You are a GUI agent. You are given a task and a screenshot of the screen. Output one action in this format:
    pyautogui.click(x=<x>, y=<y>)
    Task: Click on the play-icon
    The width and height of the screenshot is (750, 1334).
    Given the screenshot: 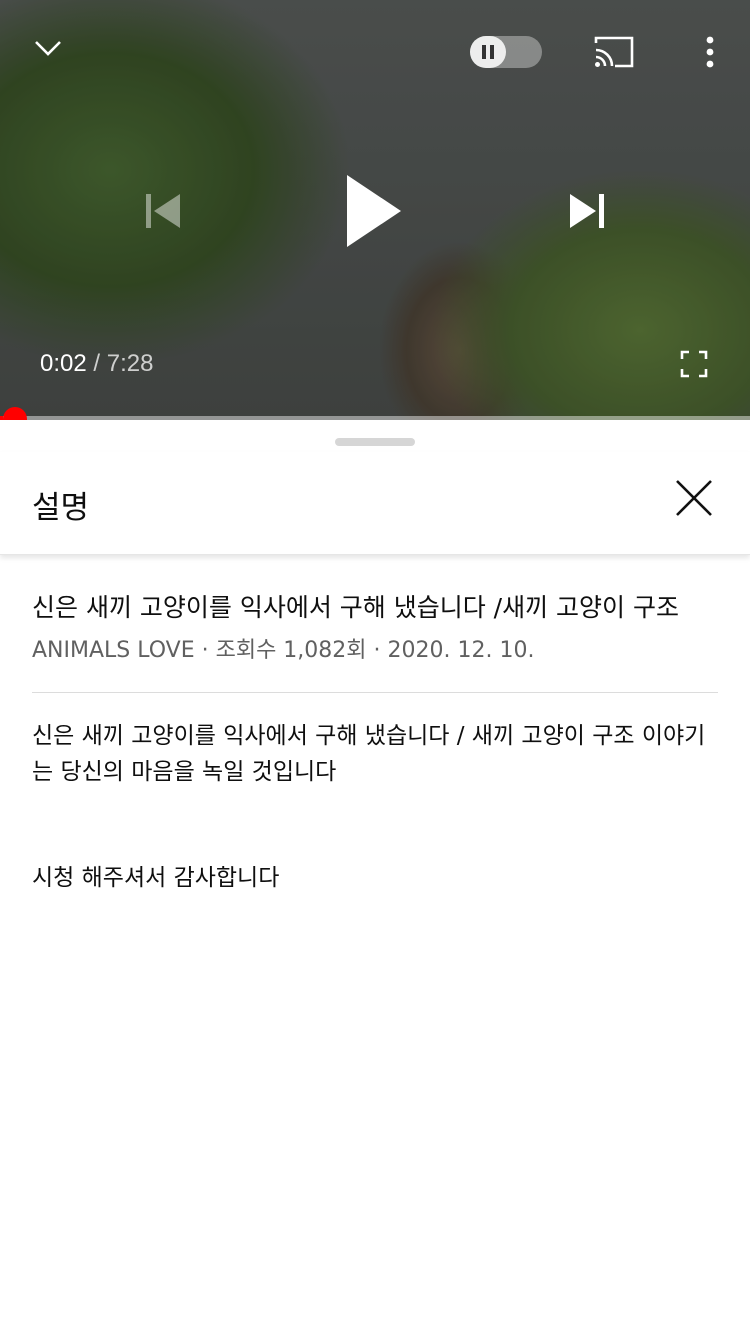 What is the action you would take?
    pyautogui.click(x=374, y=211)
    